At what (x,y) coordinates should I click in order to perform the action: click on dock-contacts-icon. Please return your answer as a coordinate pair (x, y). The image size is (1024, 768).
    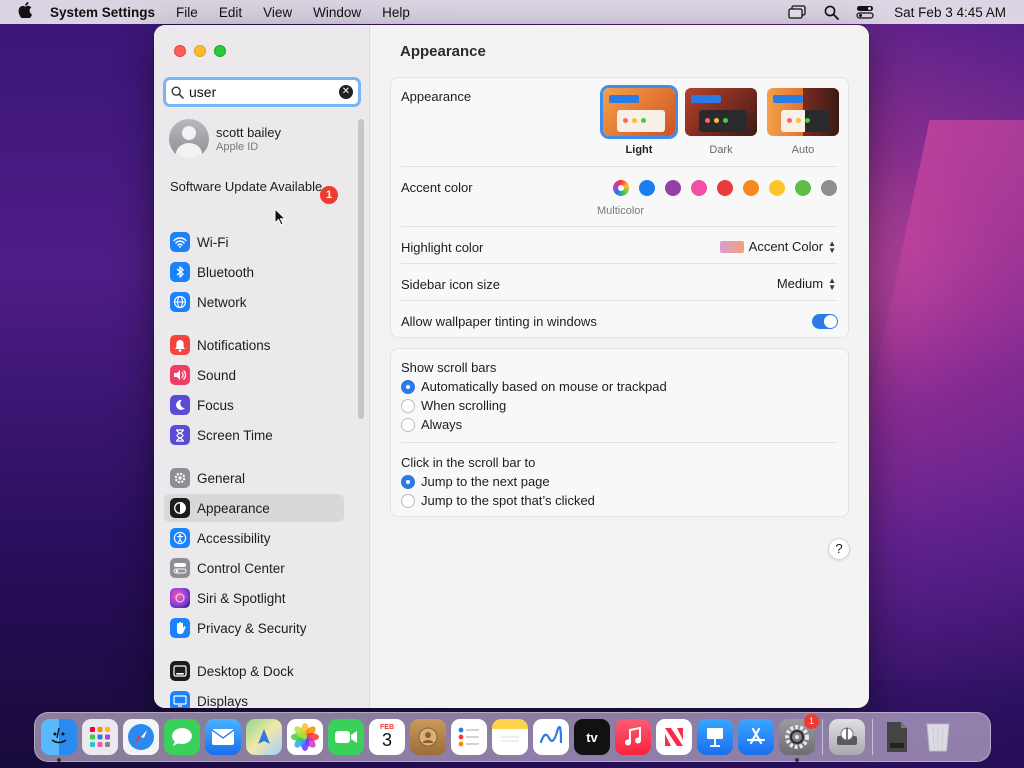
    Looking at the image, I should click on (428, 737).